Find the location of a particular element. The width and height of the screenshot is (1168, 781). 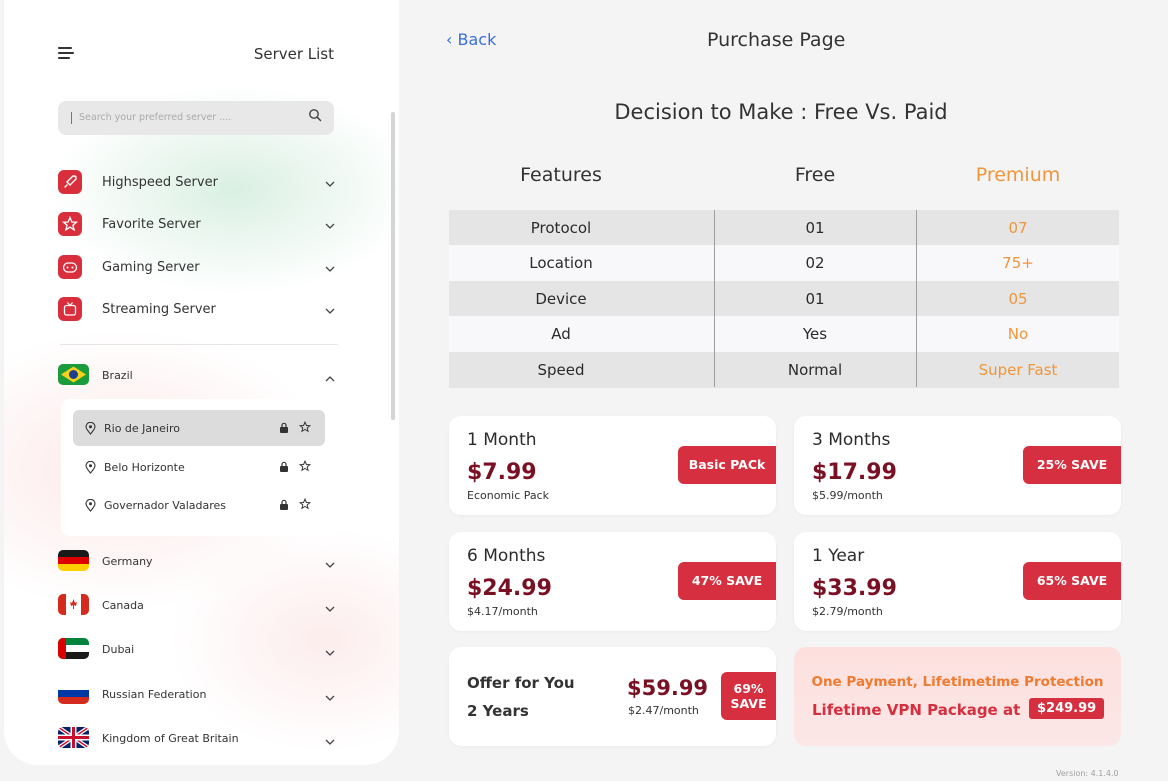

country-label: Dubai is located at coordinates (118, 649).